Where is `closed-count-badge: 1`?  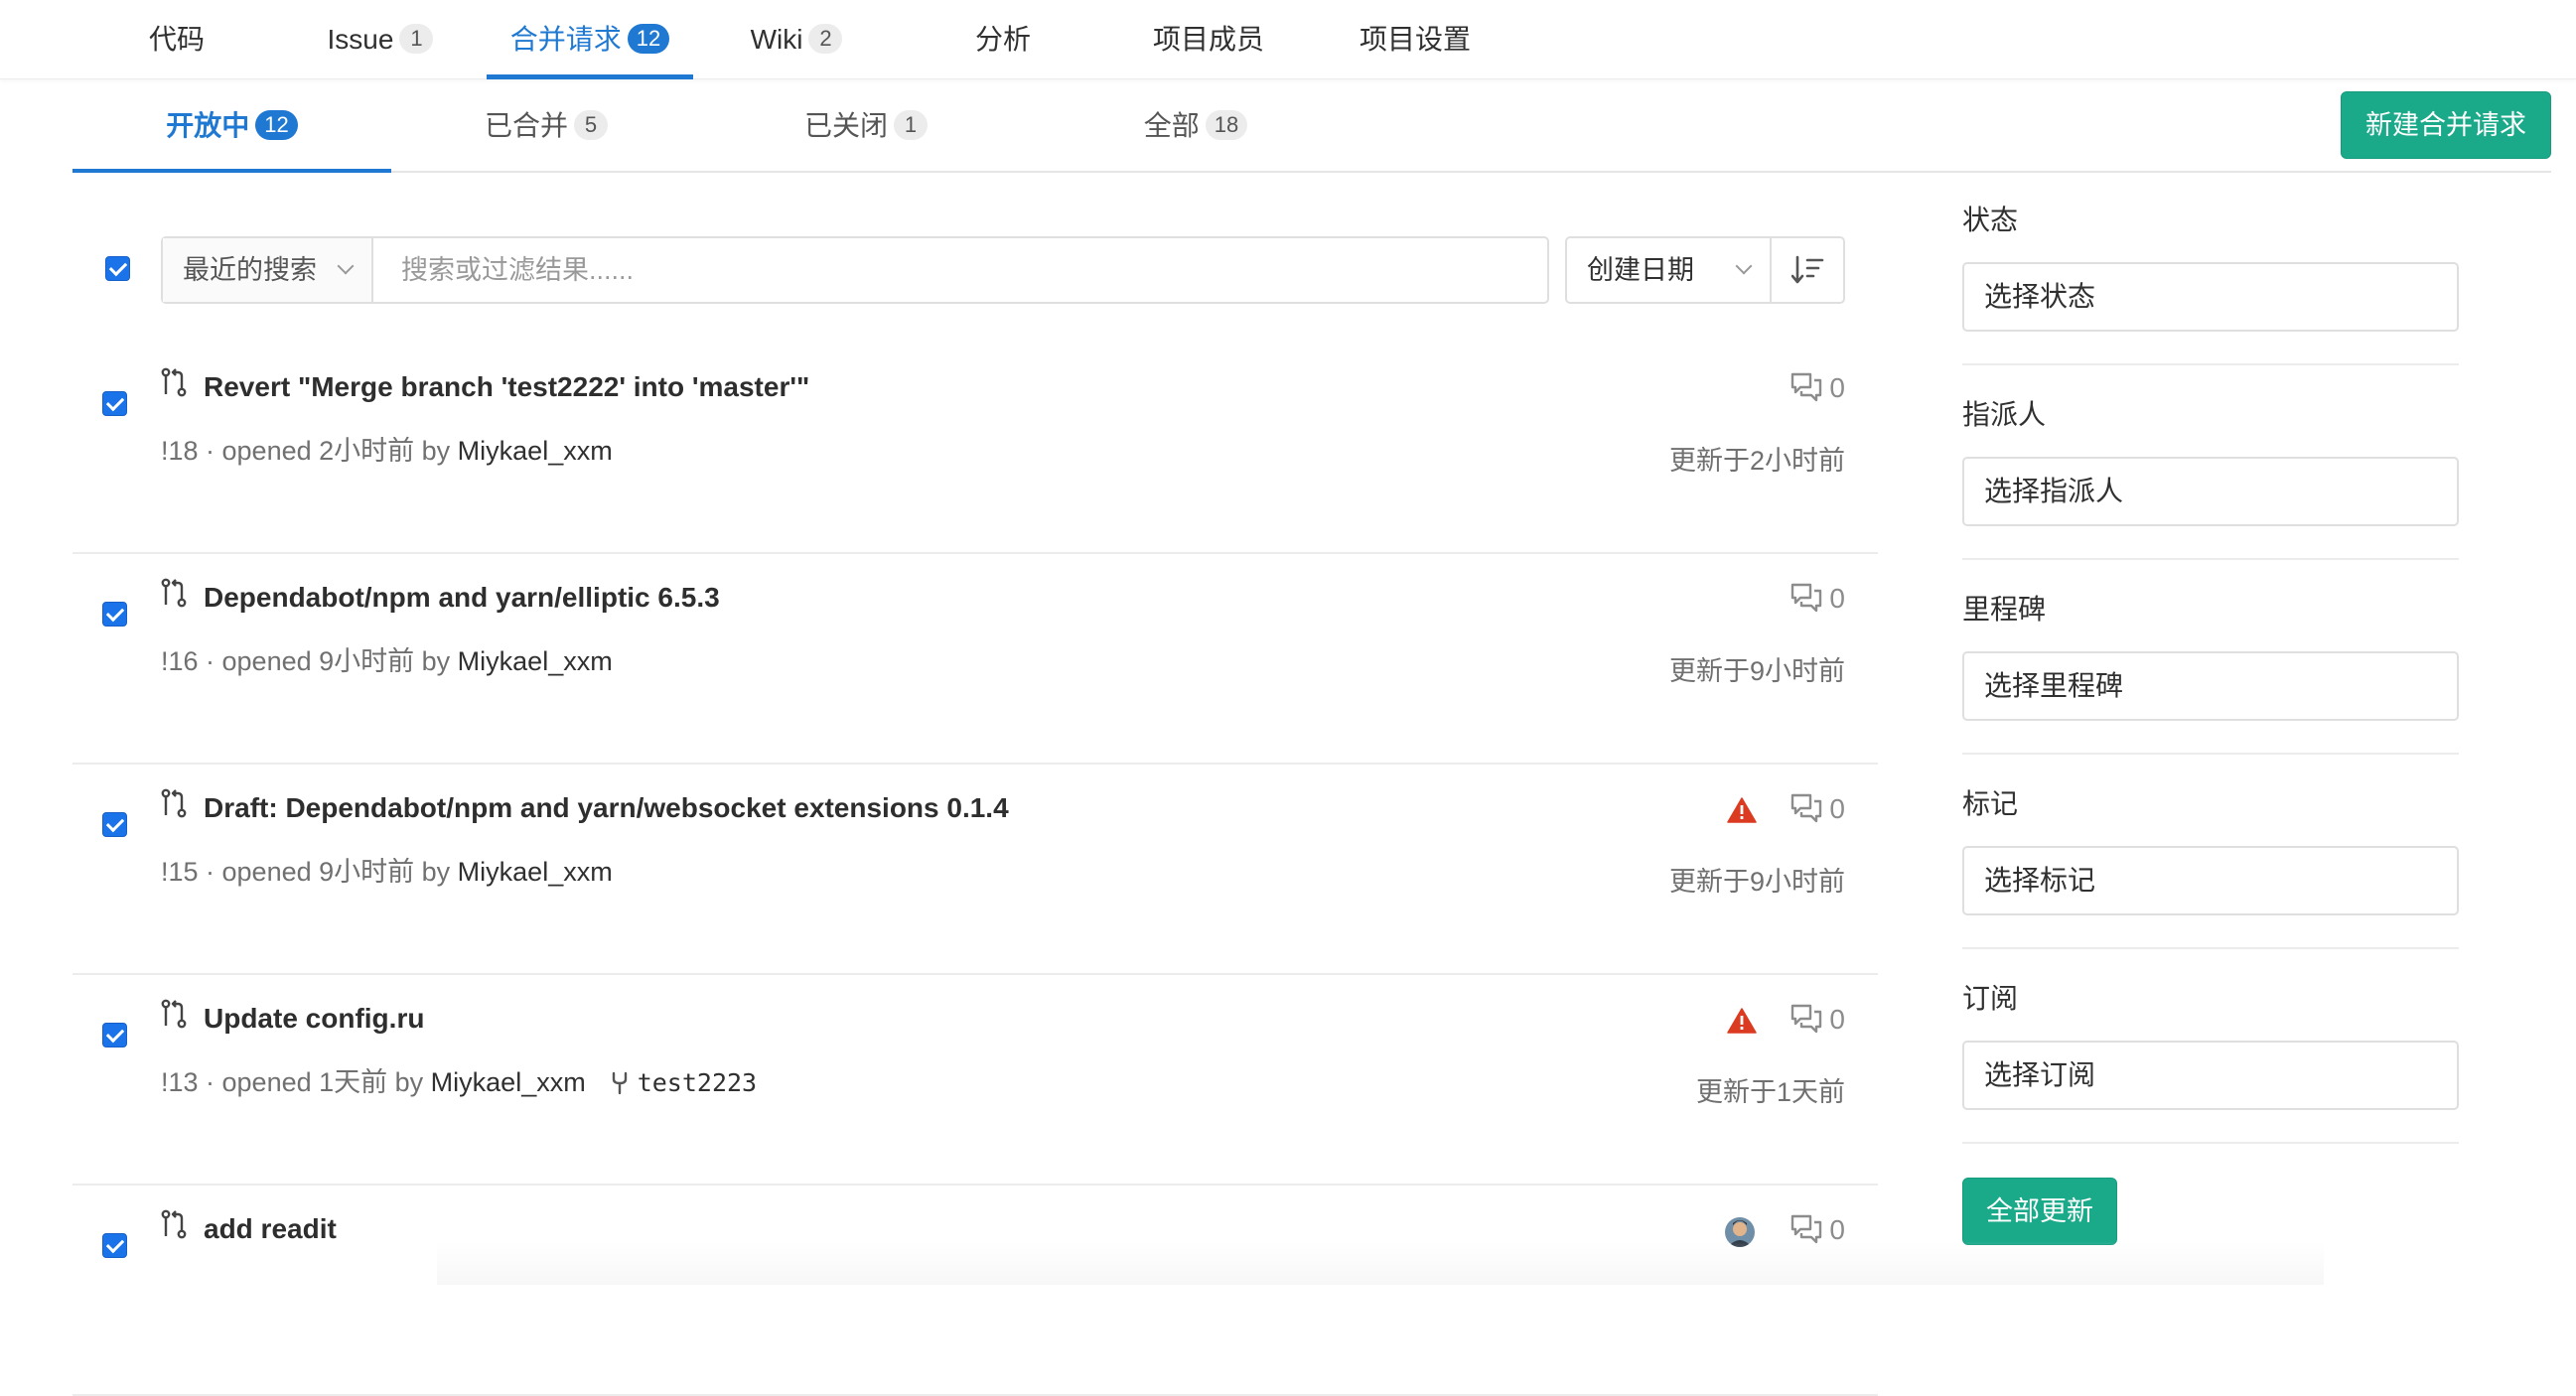 closed-count-badge: 1 is located at coordinates (911, 125).